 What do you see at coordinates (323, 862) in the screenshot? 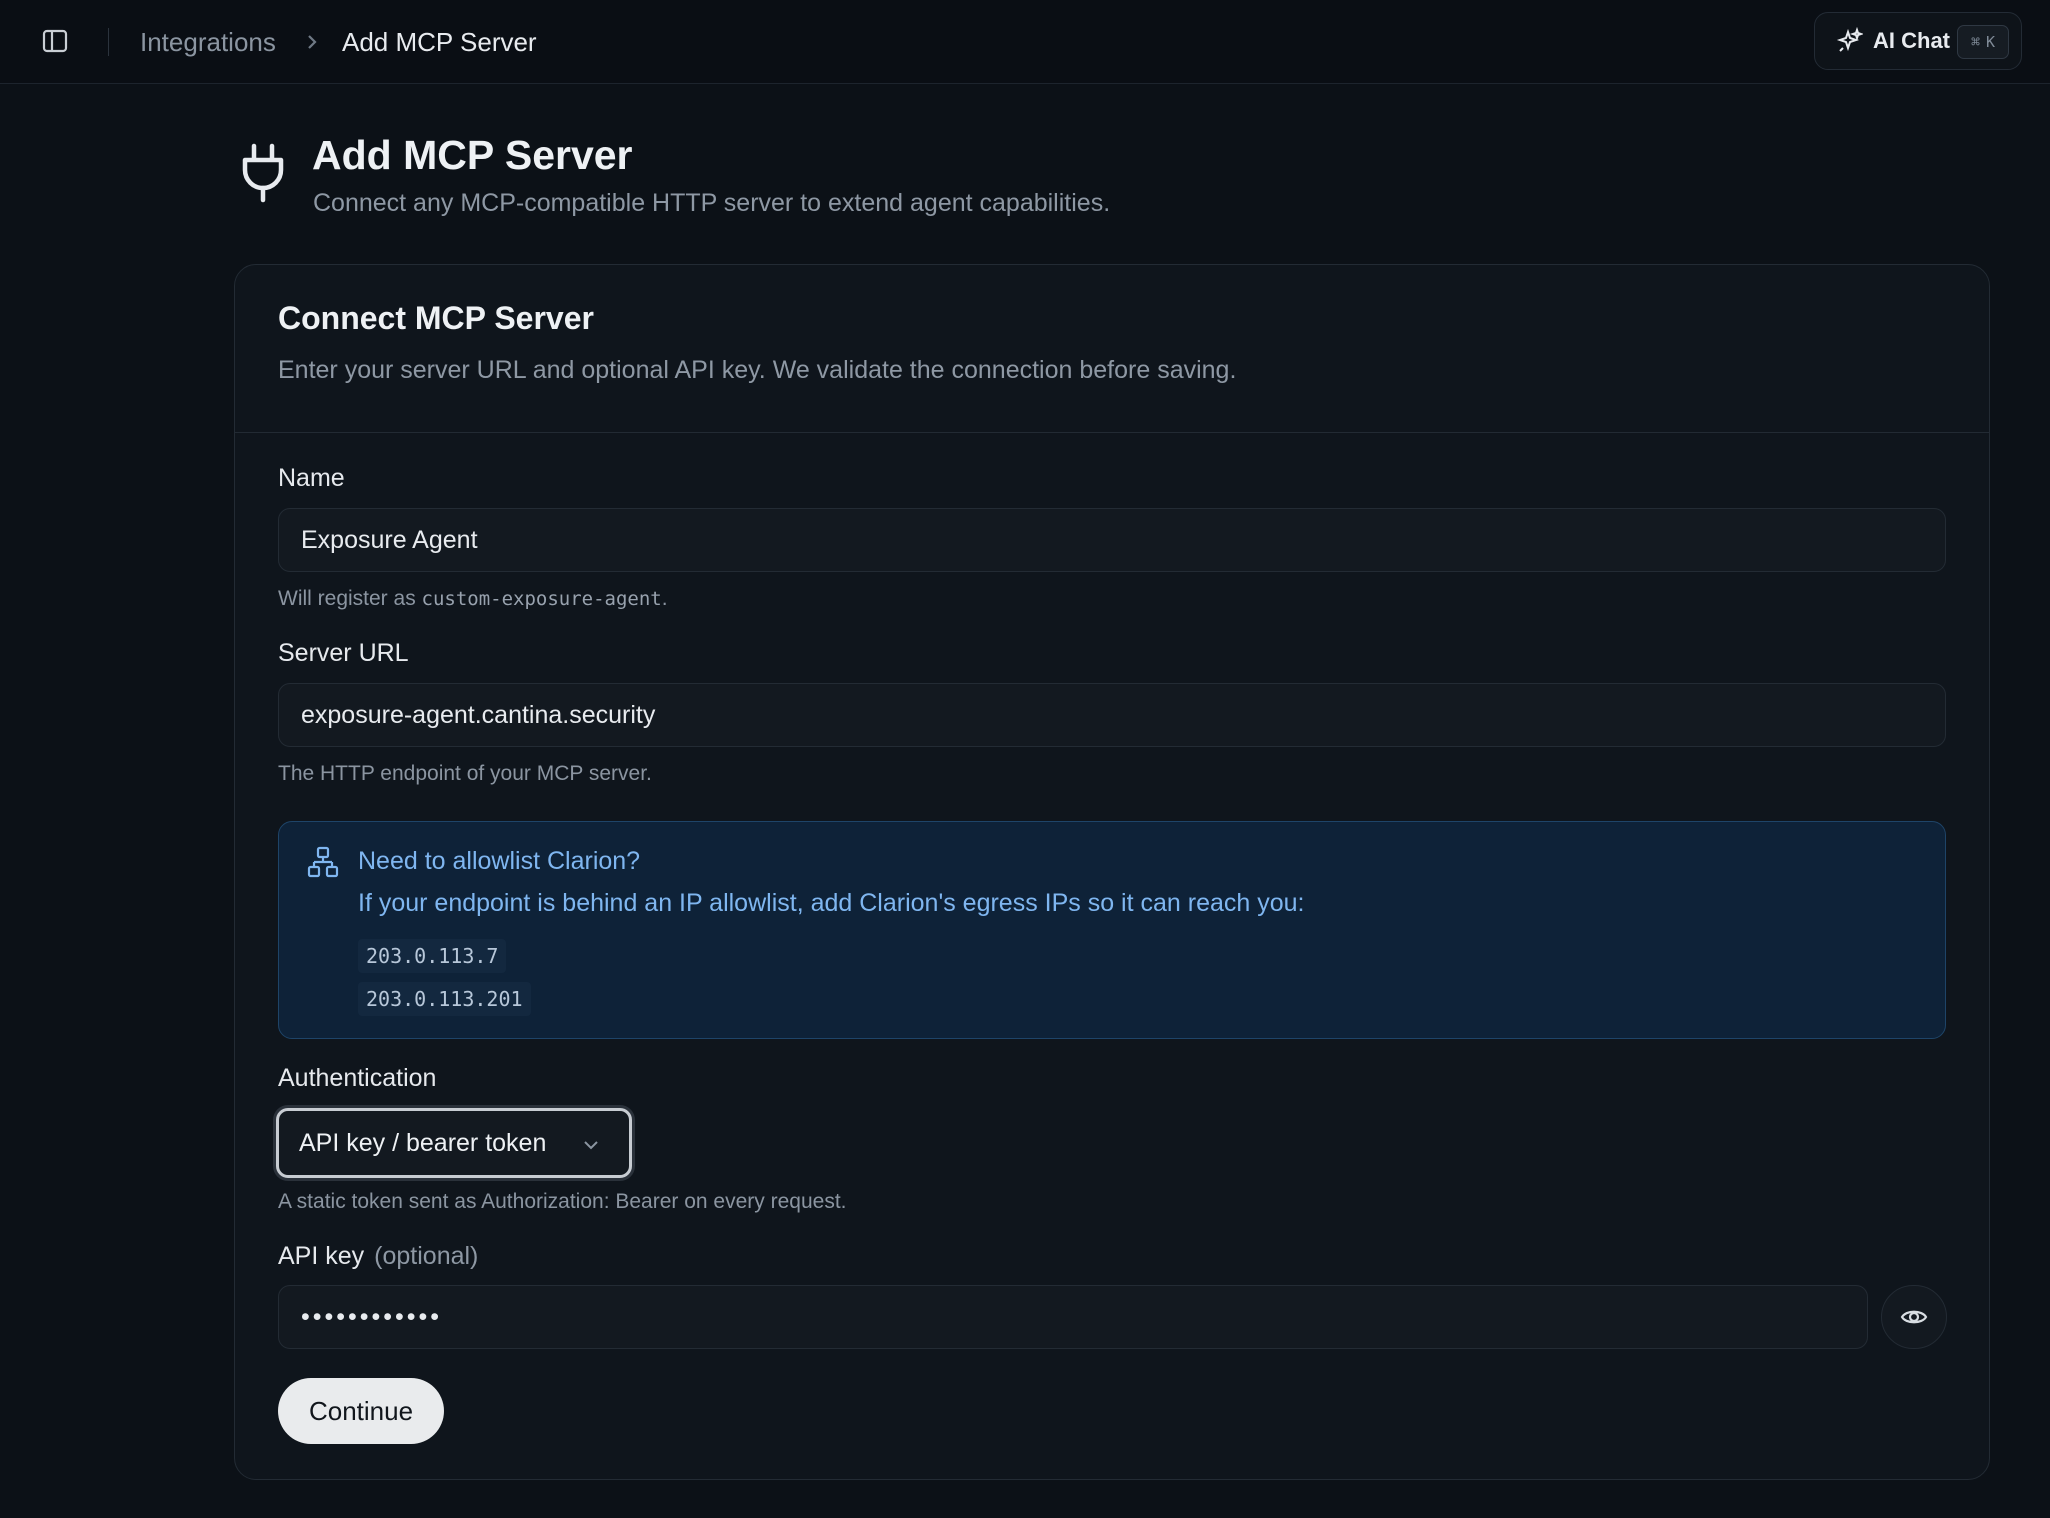
I see `network-icon` at bounding box center [323, 862].